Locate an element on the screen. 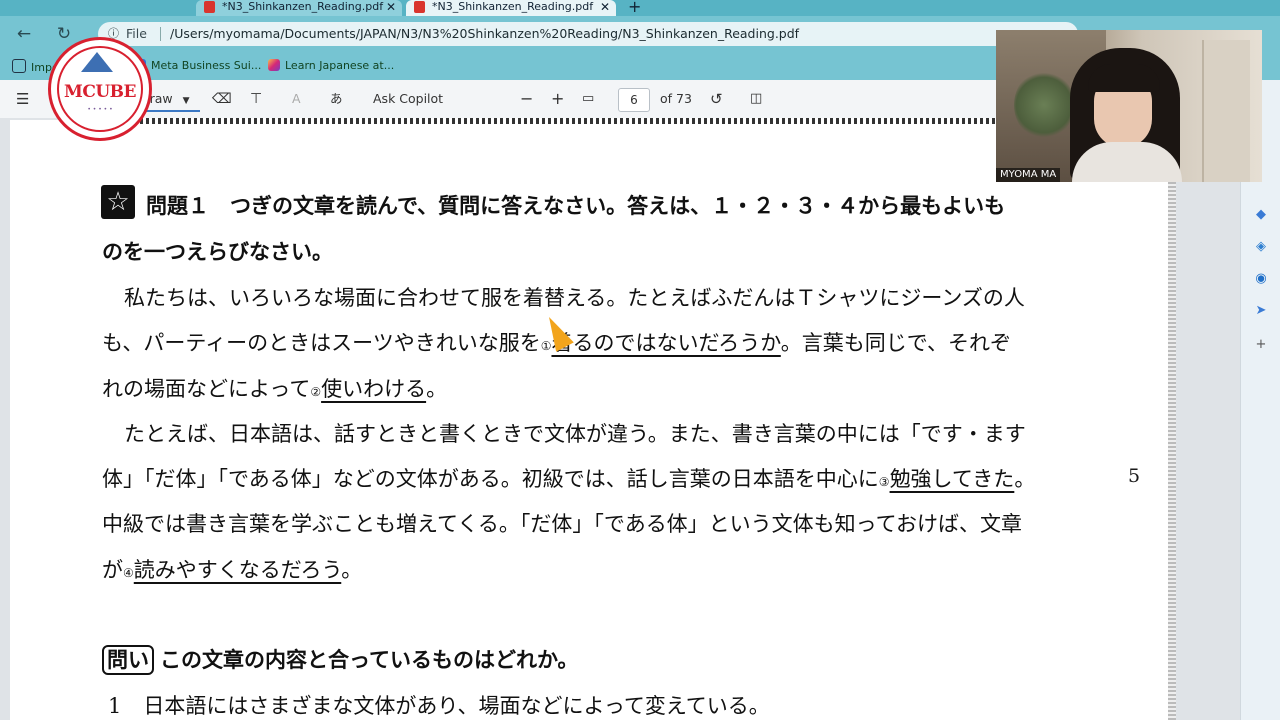 The width and height of the screenshot is (1280, 720). text-segment: 体」「だ体」「である体」などの文体がある。初級では、話し言葉の日本語を中心に is located at coordinates (490, 479).